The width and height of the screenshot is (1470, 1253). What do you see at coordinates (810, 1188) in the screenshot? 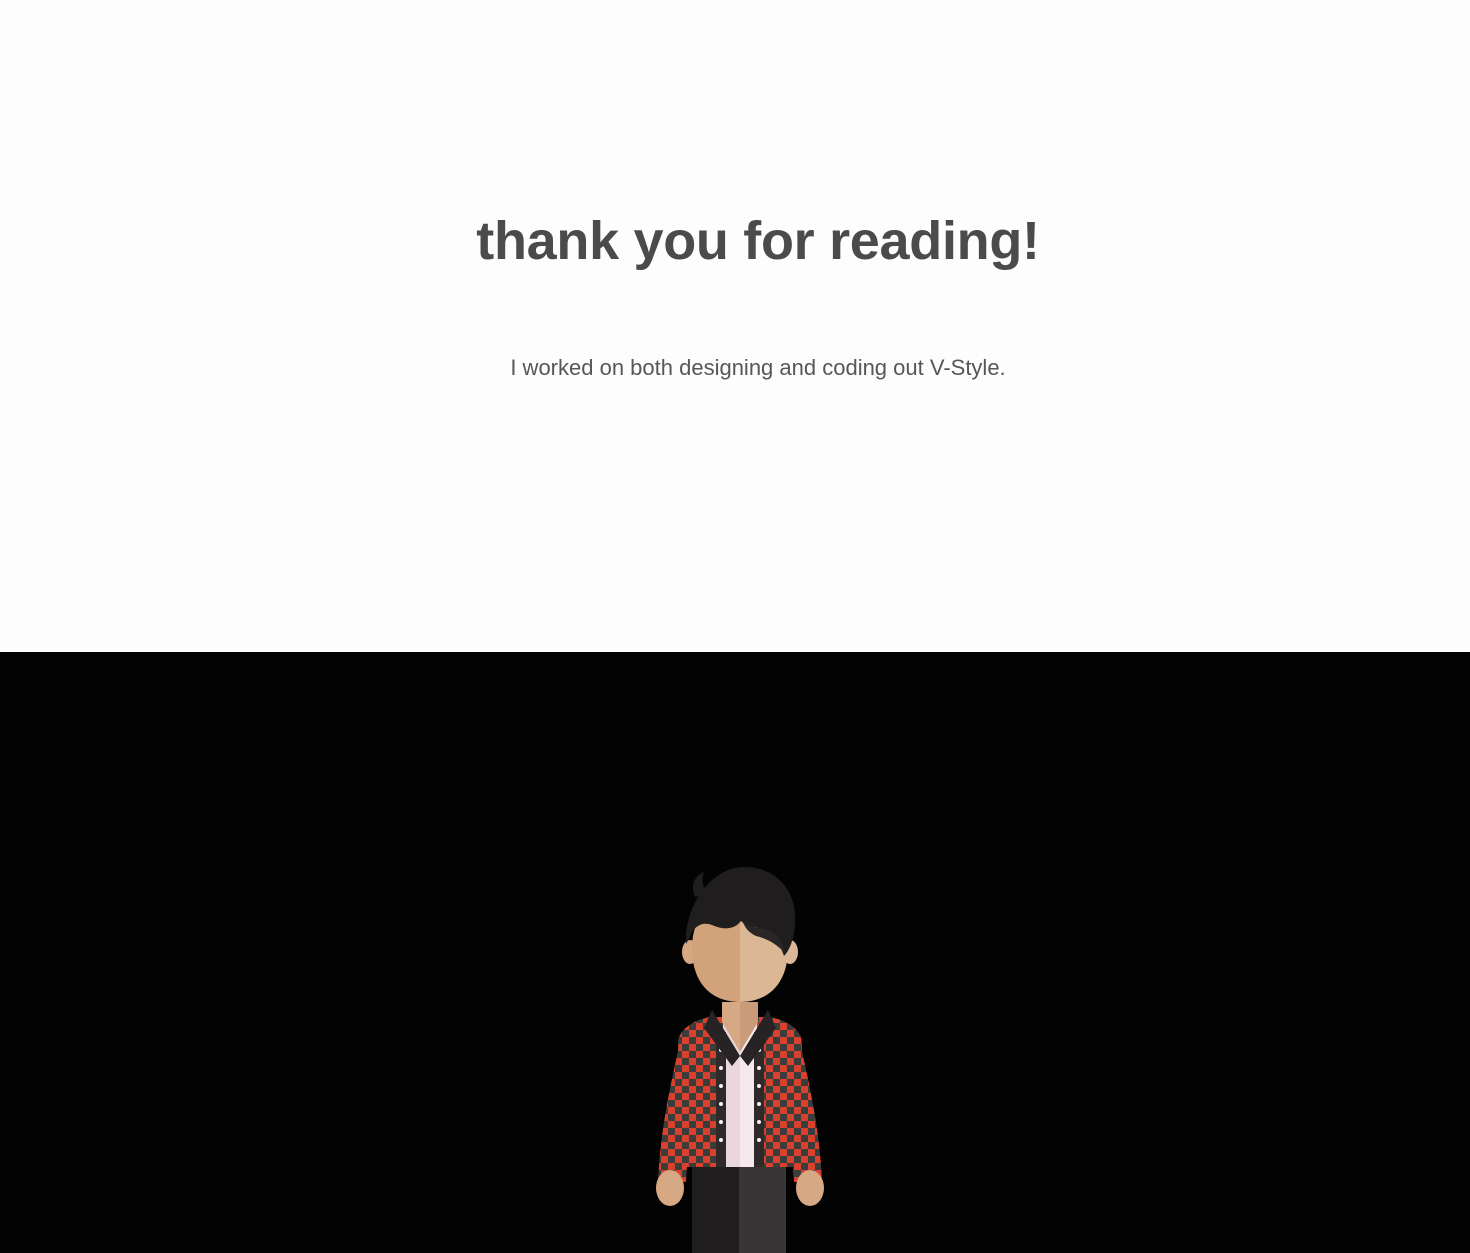
I see `right-hand` at bounding box center [810, 1188].